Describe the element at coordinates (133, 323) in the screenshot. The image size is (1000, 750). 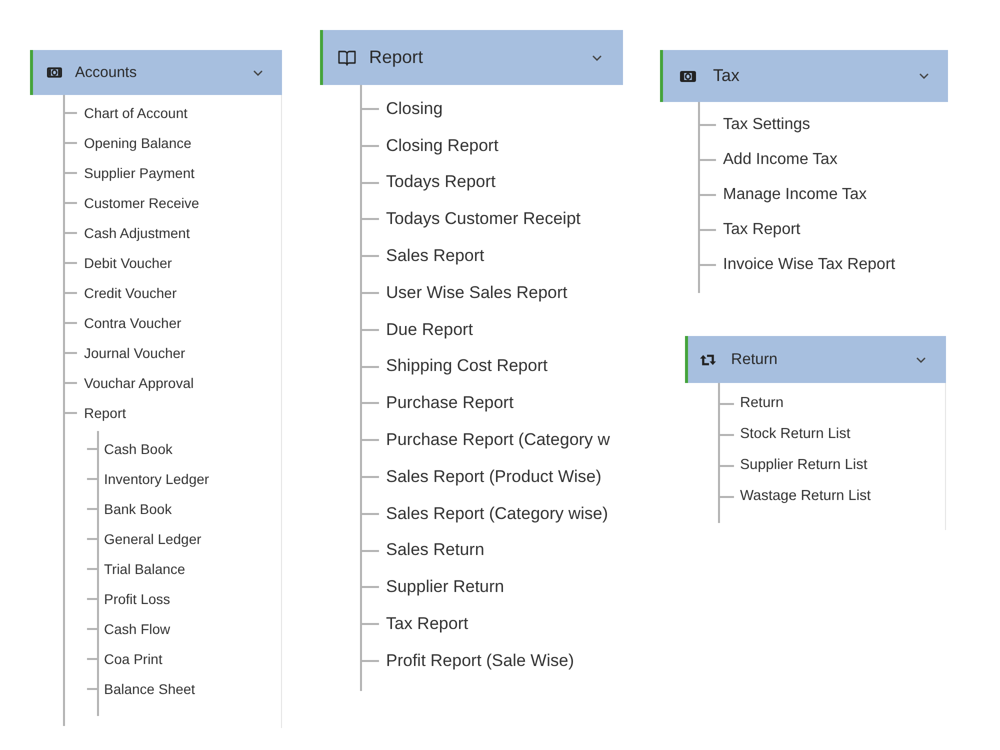
I see `menu-item: Contra Voucher` at that location.